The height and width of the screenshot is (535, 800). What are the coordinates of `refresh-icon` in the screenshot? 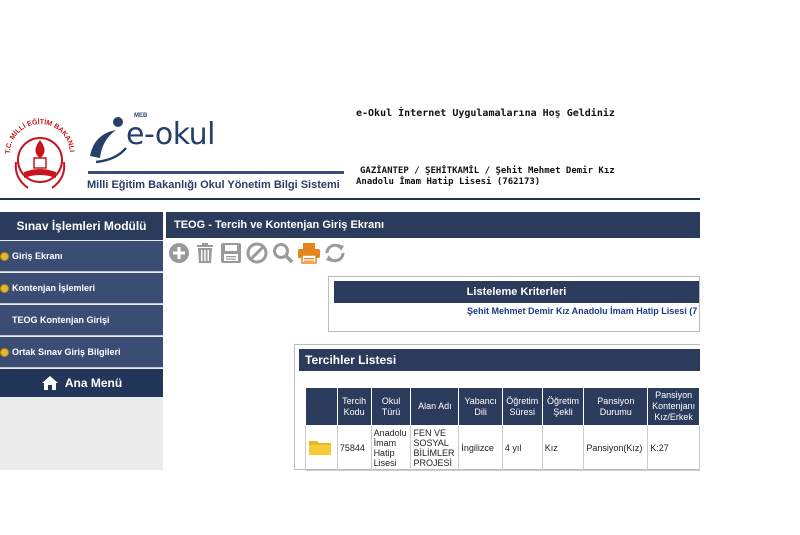 It's located at (335, 253).